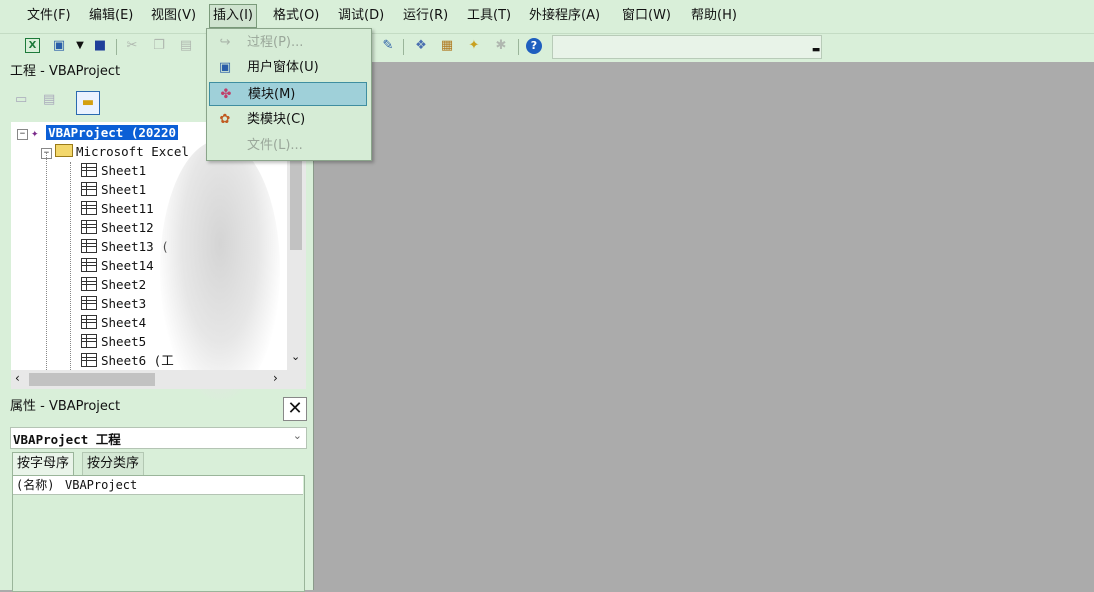 This screenshot has width=1094, height=592. Describe the element at coordinates (132, 46) in the screenshot. I see `cut-icon: ✂` at that location.